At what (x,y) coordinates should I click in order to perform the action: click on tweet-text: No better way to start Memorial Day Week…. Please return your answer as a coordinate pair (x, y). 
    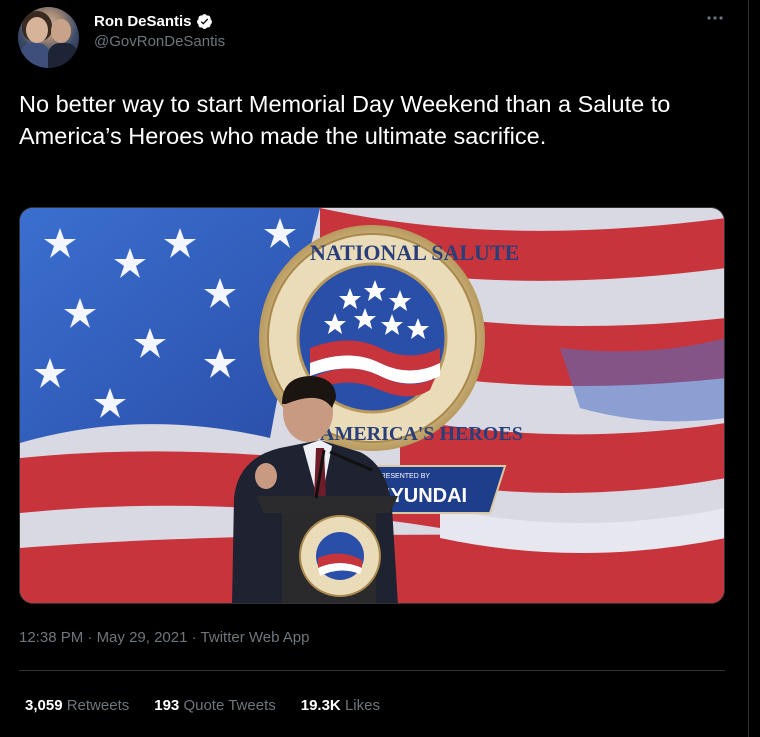
    Looking at the image, I should click on (345, 120).